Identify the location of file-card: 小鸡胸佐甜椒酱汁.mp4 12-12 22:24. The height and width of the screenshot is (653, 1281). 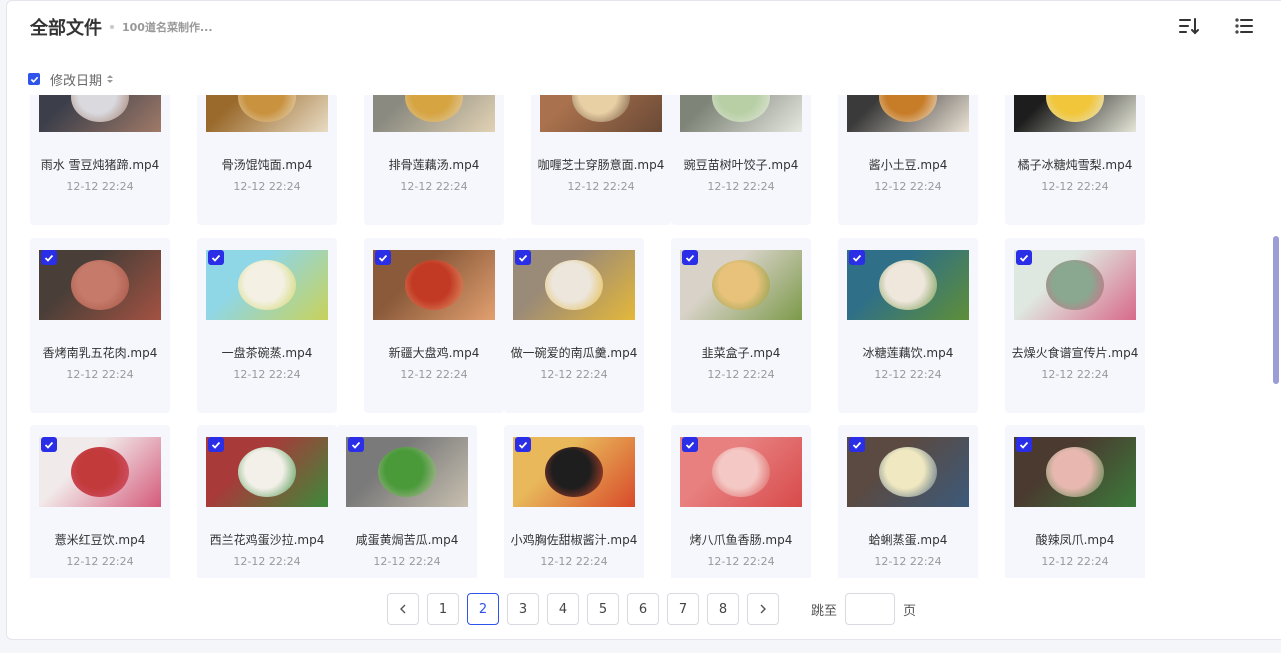
(574, 501).